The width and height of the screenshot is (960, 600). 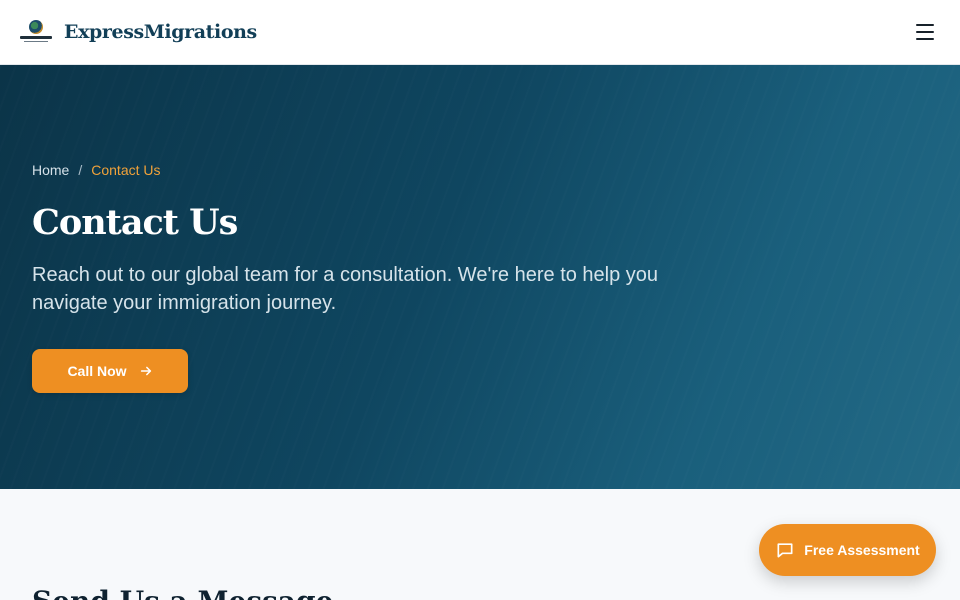 What do you see at coordinates (97, 371) in the screenshot?
I see `call-now-label: Call Now` at bounding box center [97, 371].